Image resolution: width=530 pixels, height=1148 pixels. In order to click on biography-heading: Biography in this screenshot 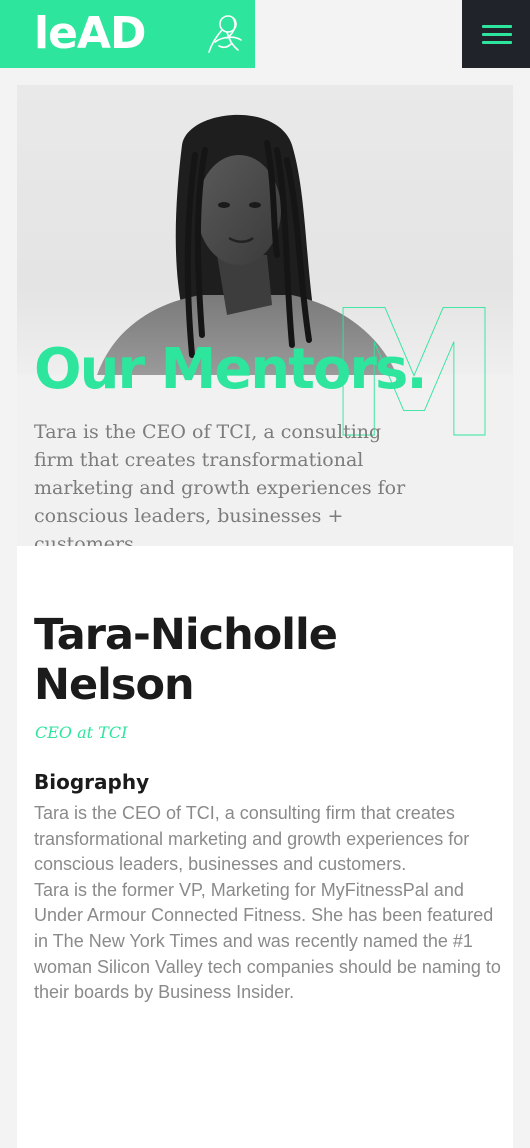, I will do `click(92, 782)`.